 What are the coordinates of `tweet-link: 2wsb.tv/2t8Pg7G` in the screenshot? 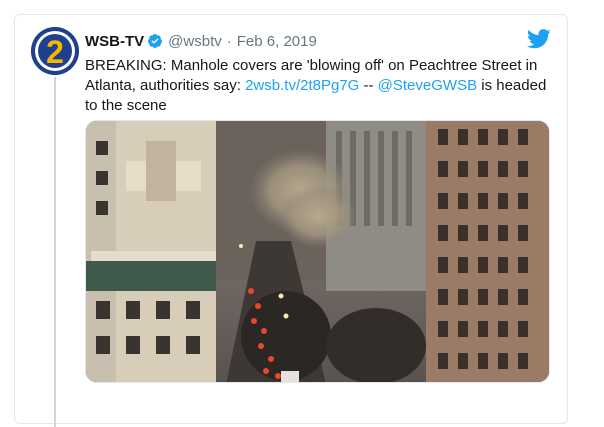 It's located at (302, 85).